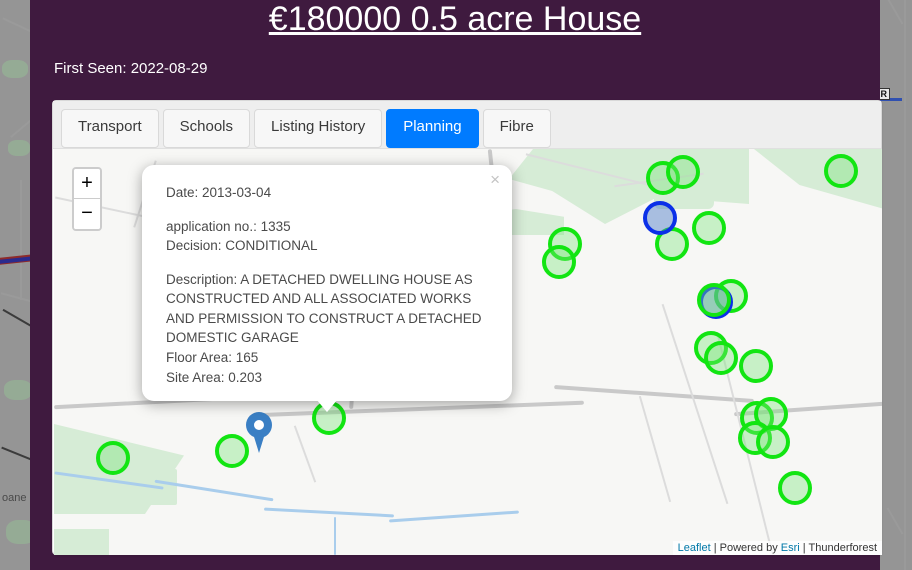  I want to click on zoom-in-button: +, so click(87, 184).